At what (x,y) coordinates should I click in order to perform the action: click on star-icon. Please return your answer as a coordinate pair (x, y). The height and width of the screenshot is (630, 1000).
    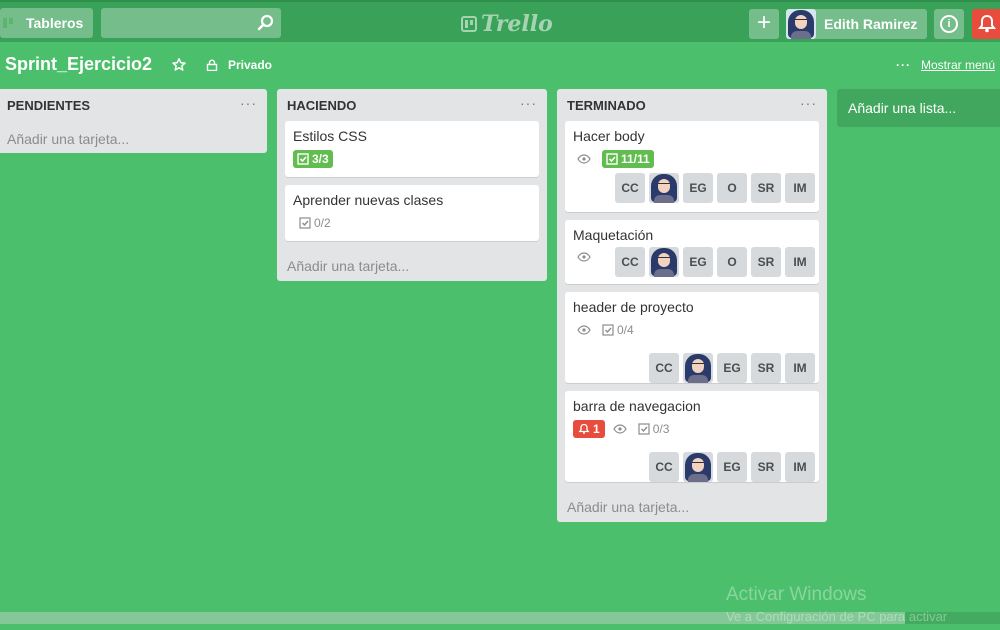
    Looking at the image, I should click on (179, 65).